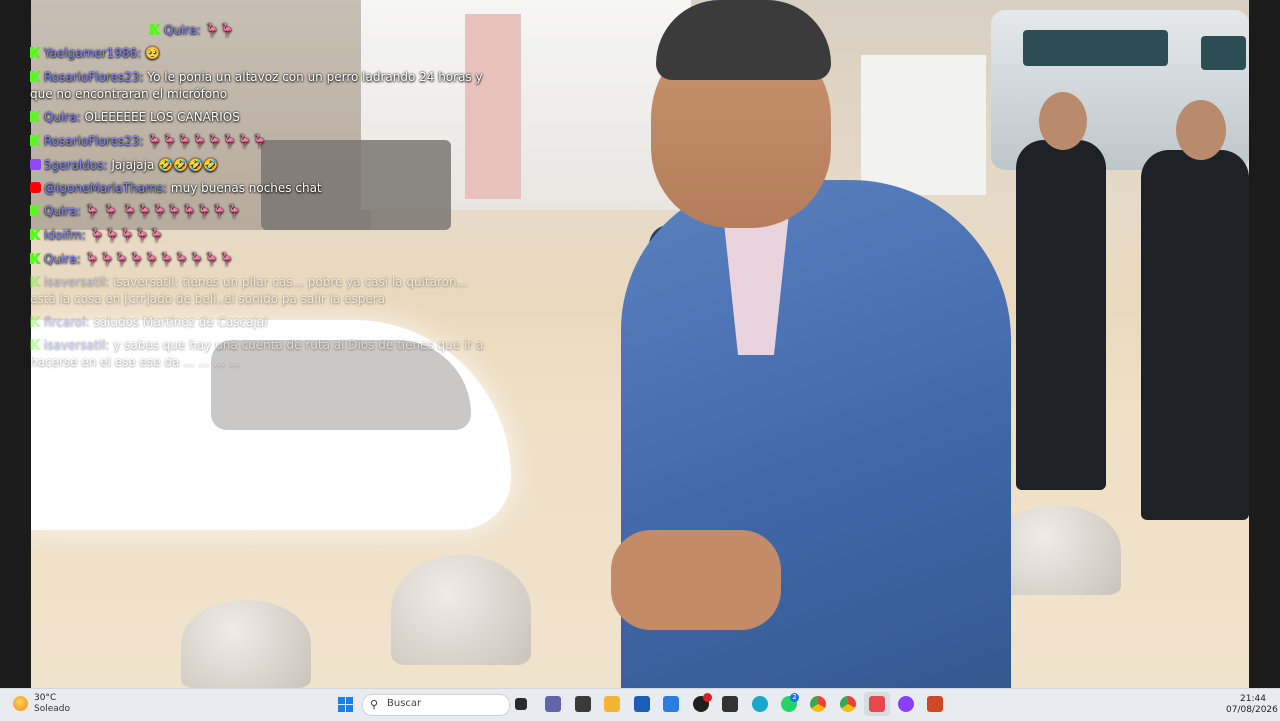 The image size is (1280, 721). Describe the element at coordinates (257, 235) in the screenshot. I see `chat-message: Idoifm: 🦩🦩🦩🦩🦩` at that location.